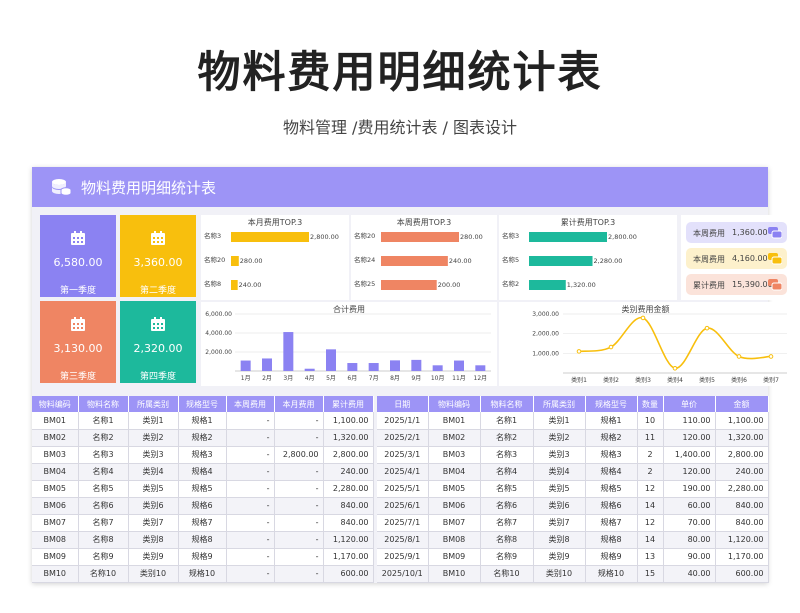 This screenshot has width=800, height=613. What do you see at coordinates (689, 455) in the screenshot?
I see `table-cell: 1,400.00` at bounding box center [689, 455].